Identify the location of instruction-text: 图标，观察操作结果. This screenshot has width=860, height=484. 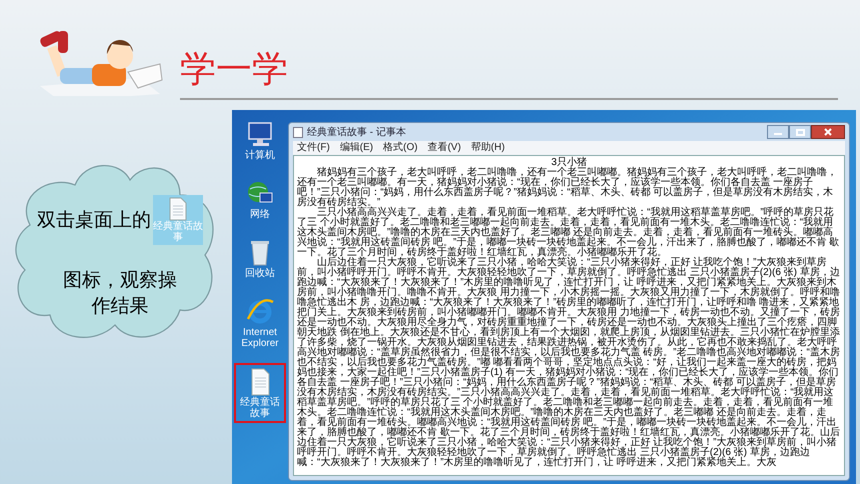
(120, 293).